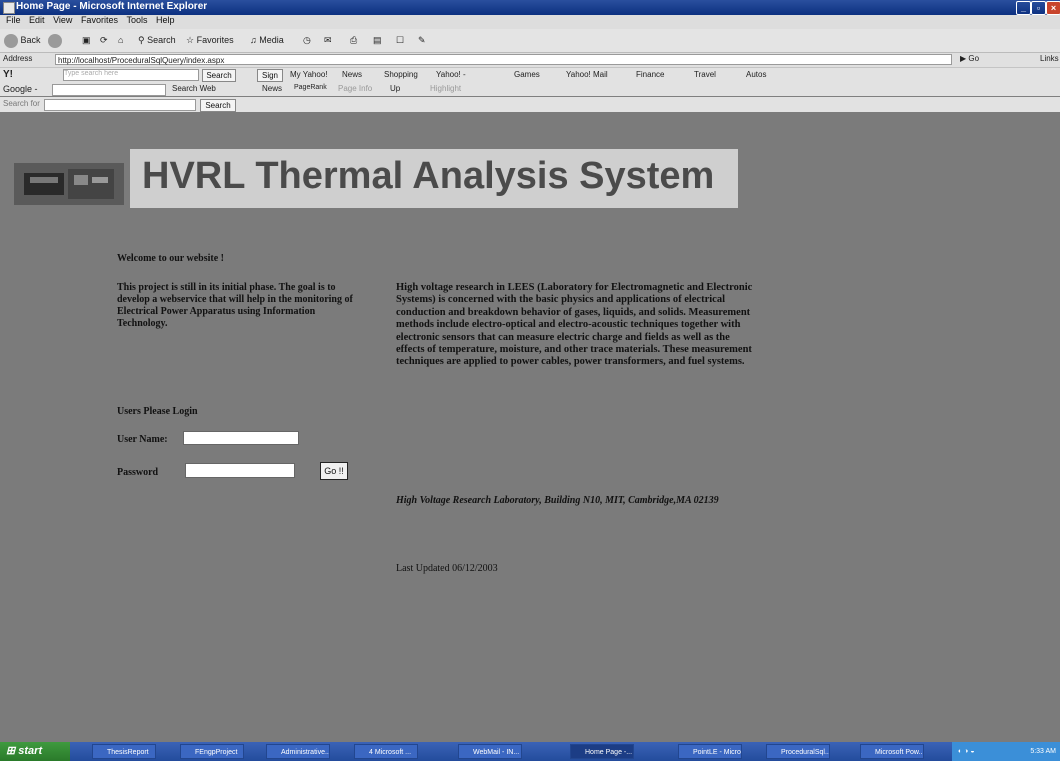  I want to click on back-arrow-icon, so click(11, 40).